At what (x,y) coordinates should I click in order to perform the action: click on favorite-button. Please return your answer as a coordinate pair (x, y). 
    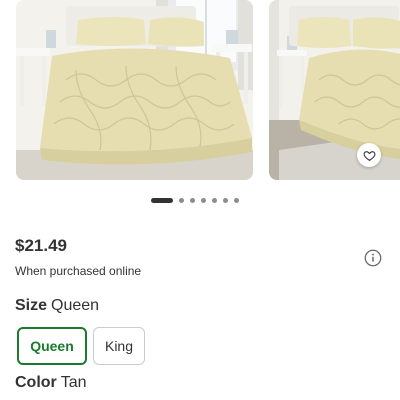
    Looking at the image, I should click on (369, 155).